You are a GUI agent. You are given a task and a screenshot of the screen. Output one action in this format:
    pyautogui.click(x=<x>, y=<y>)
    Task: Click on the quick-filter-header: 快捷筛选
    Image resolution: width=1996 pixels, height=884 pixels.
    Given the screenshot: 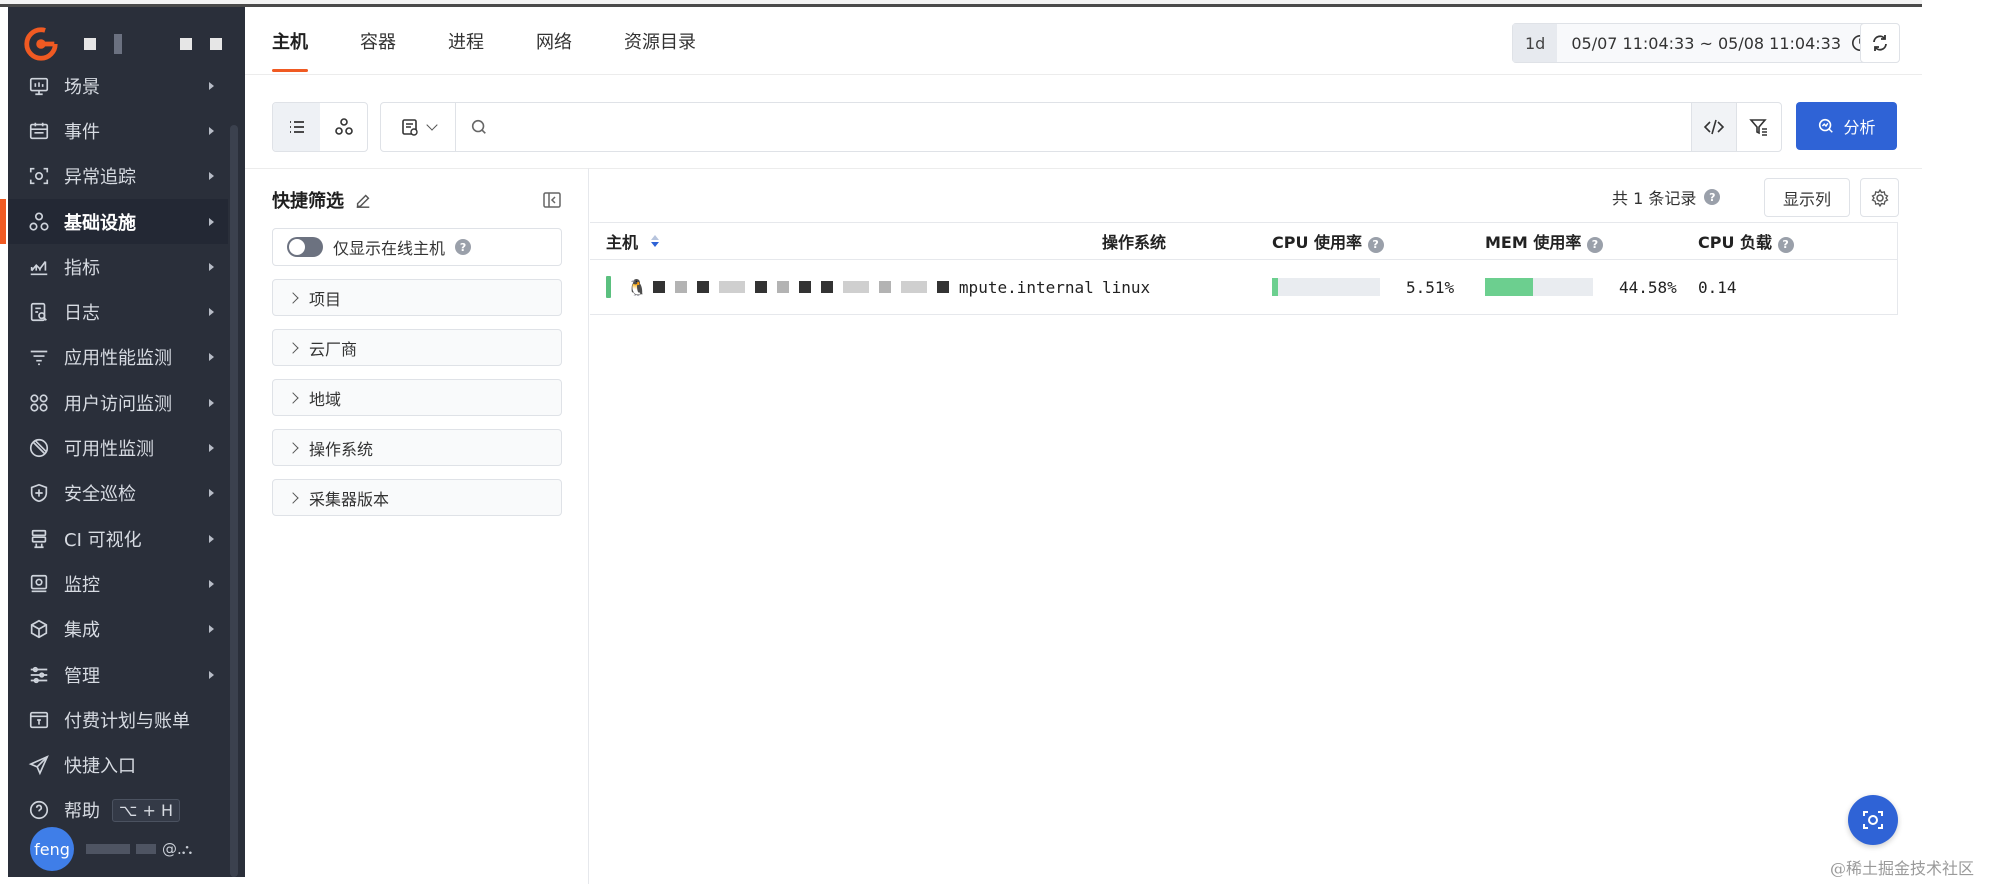 What is the action you would take?
    pyautogui.click(x=417, y=200)
    